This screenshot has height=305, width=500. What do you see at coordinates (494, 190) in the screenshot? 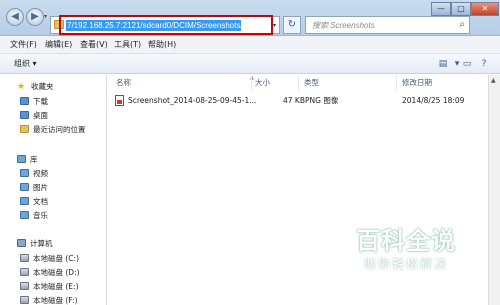
I see `vertical-scrollbar: ▲` at bounding box center [494, 190].